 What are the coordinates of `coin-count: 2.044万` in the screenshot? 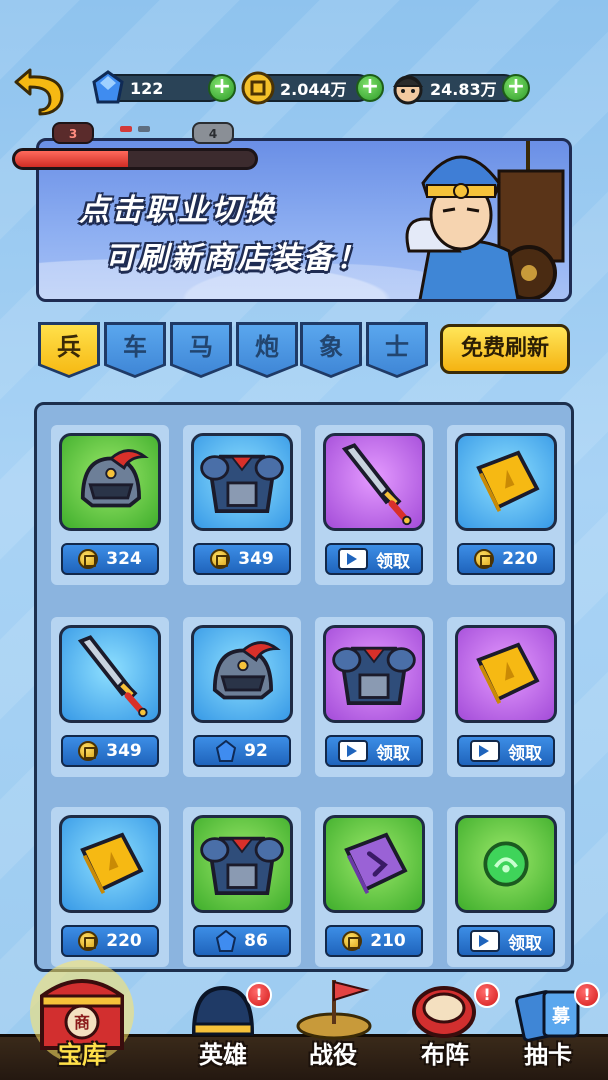 It's located at (313, 89).